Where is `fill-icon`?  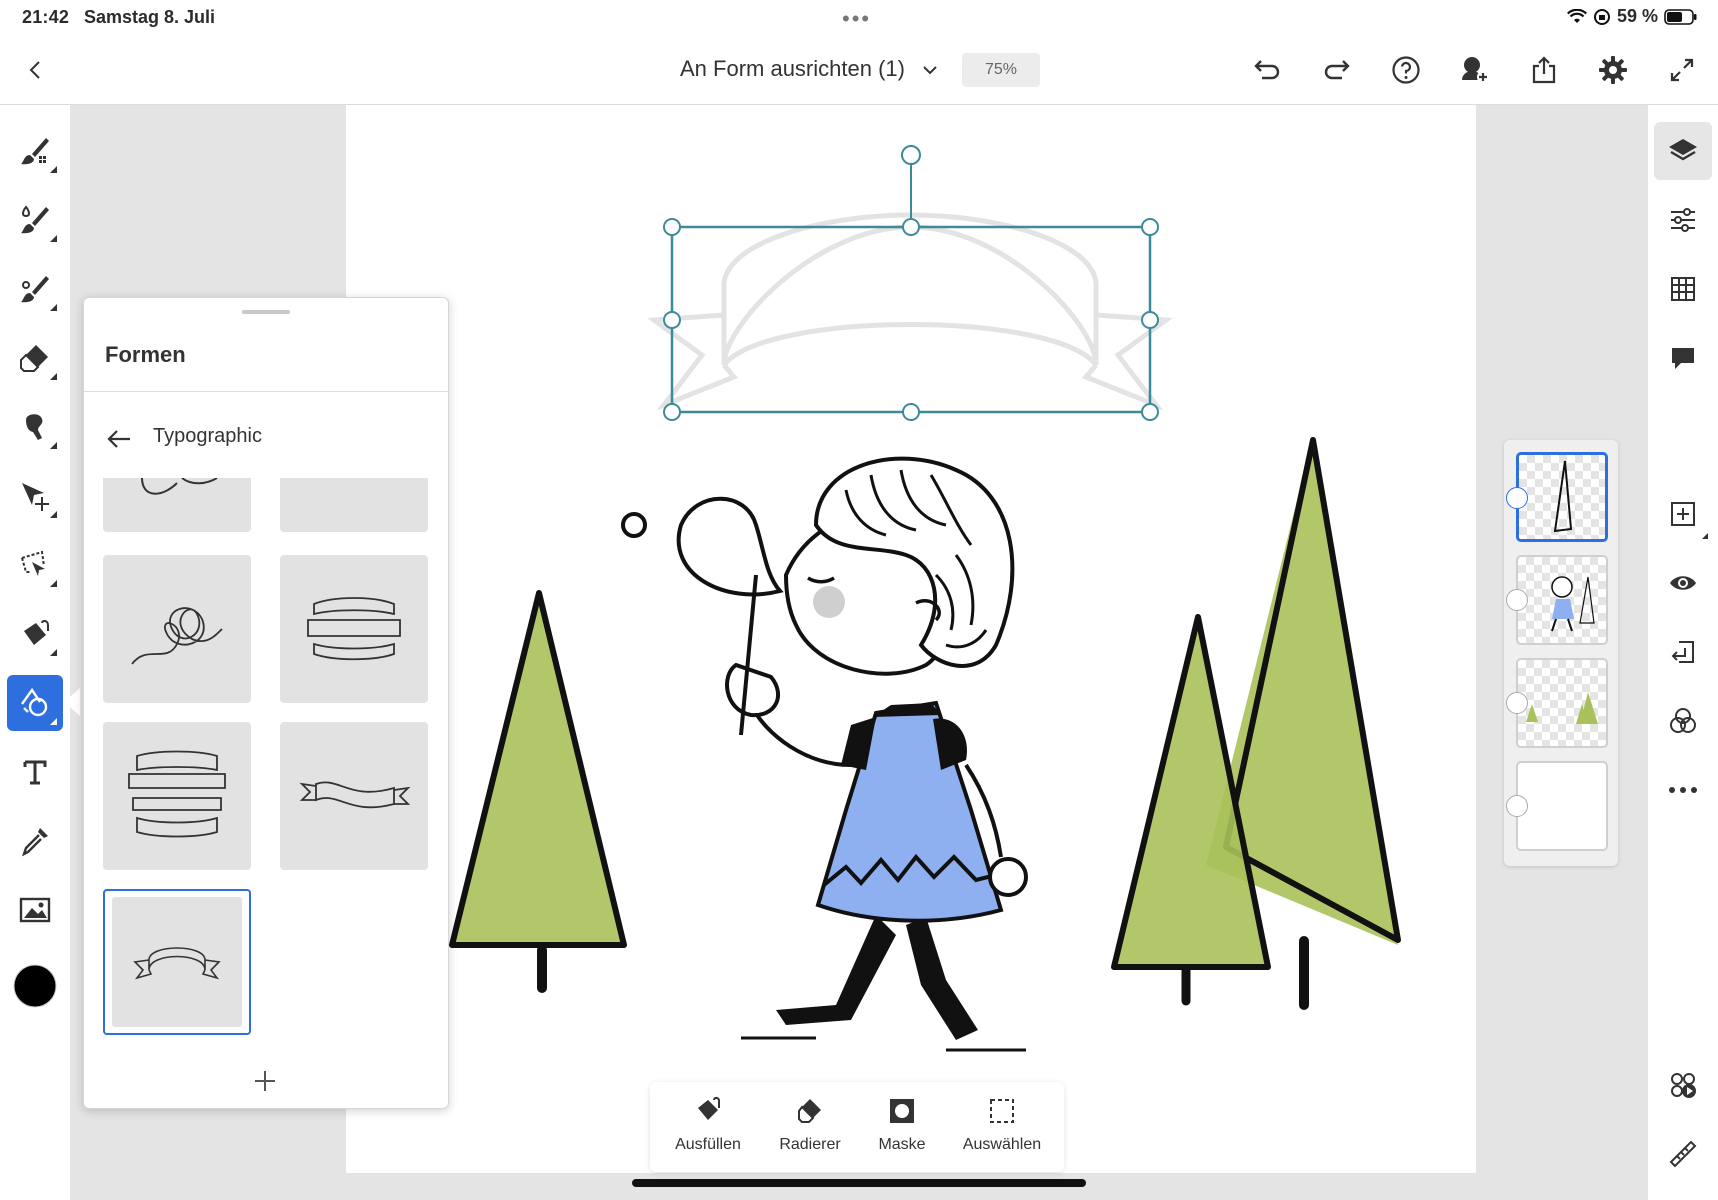 fill-icon is located at coordinates (35, 634).